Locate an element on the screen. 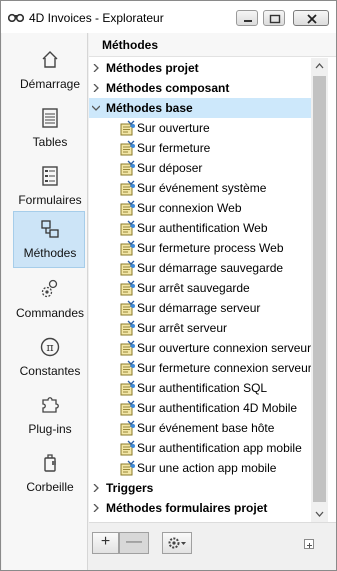 This screenshot has width=337, height=571. bottom-toolbar: + — is located at coordinates (212, 546).